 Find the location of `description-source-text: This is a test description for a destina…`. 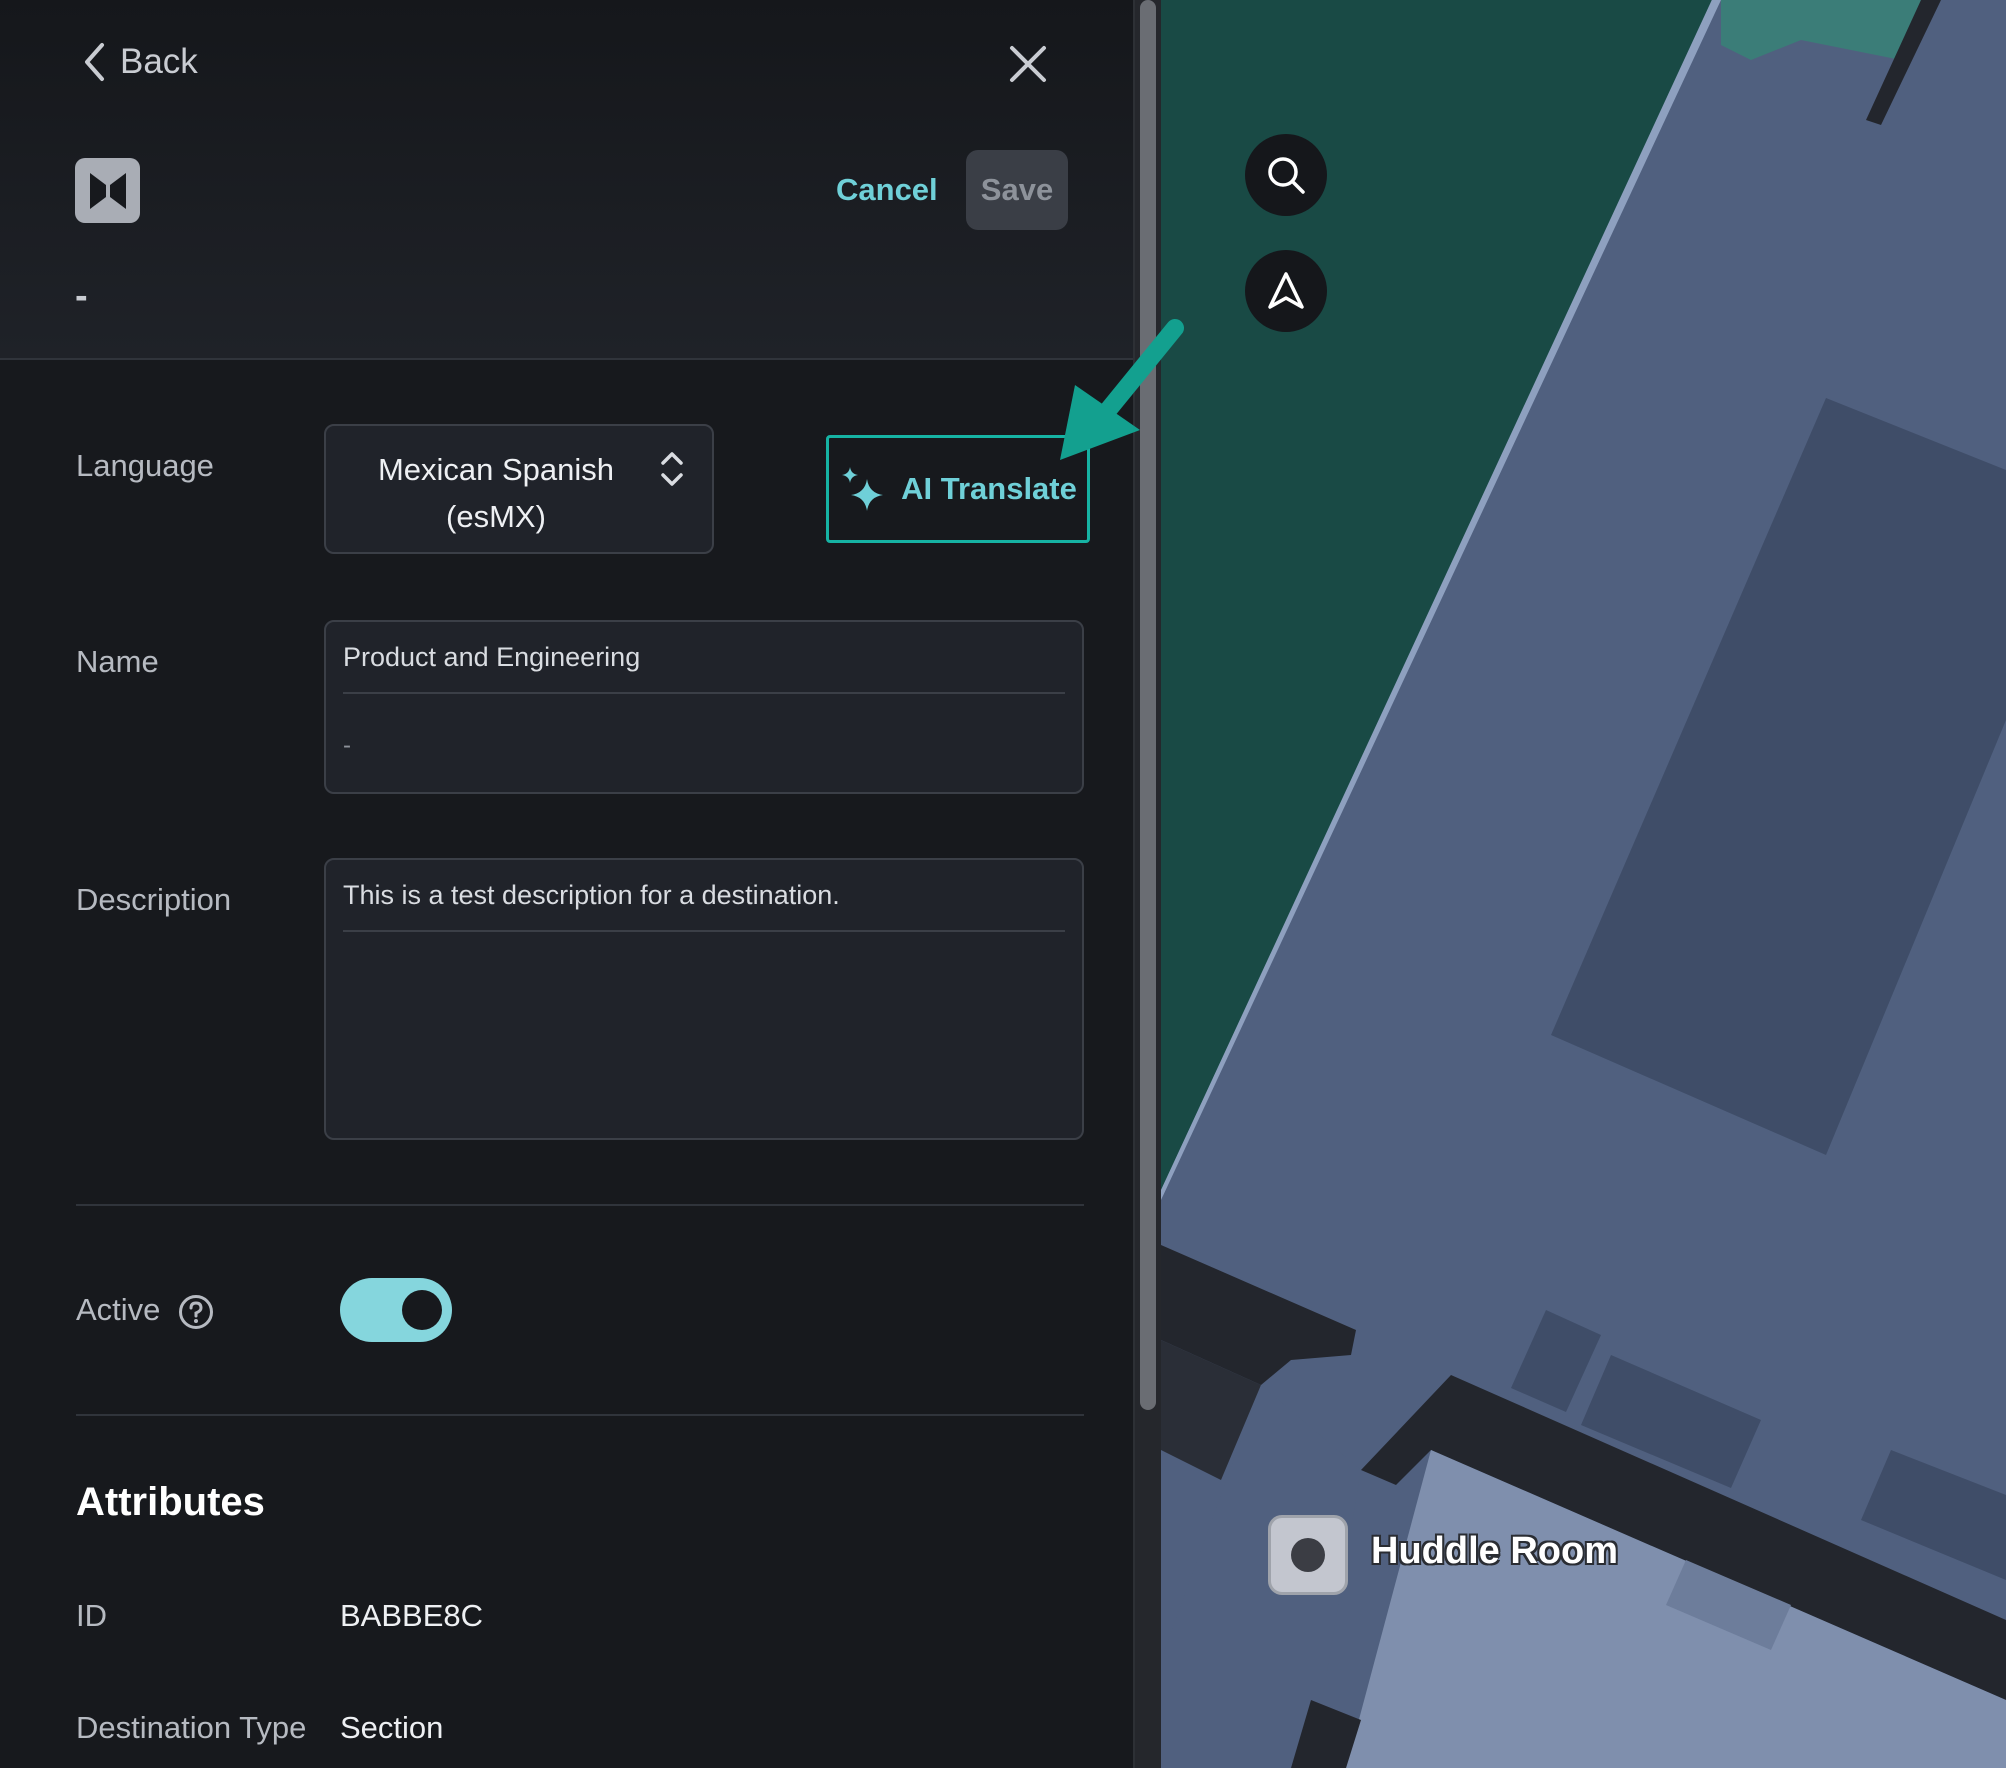

description-source-text: This is a test description for a destina… is located at coordinates (591, 895).